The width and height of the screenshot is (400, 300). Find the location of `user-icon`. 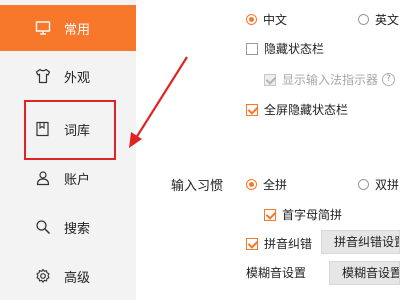

user-icon is located at coordinates (43, 178).